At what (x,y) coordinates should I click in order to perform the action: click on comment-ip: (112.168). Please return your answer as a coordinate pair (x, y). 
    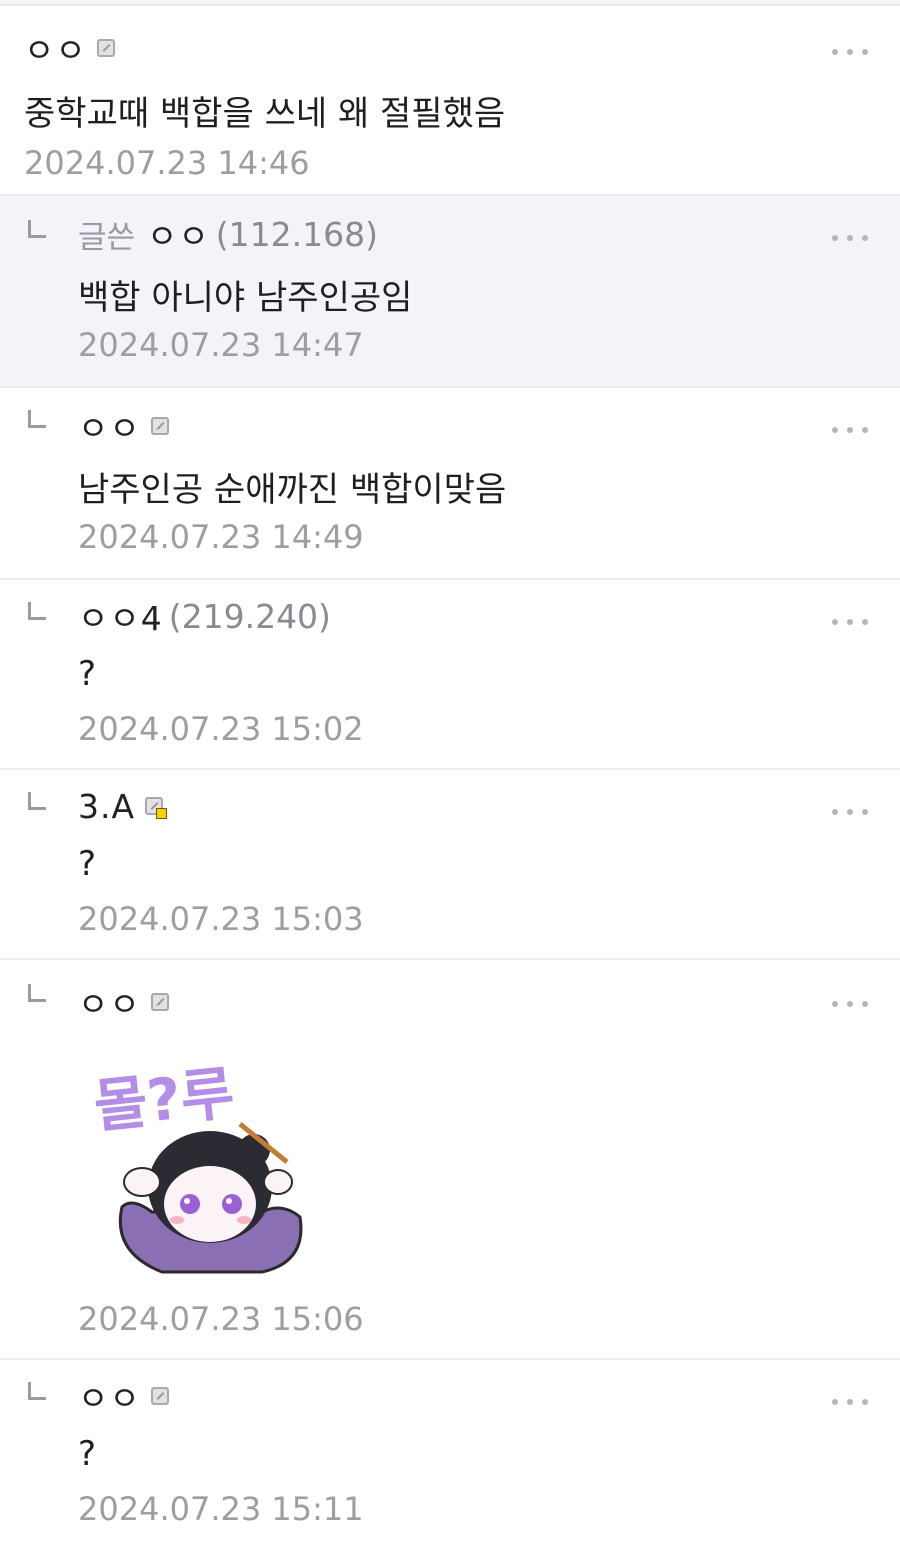
    Looking at the image, I should click on (296, 234).